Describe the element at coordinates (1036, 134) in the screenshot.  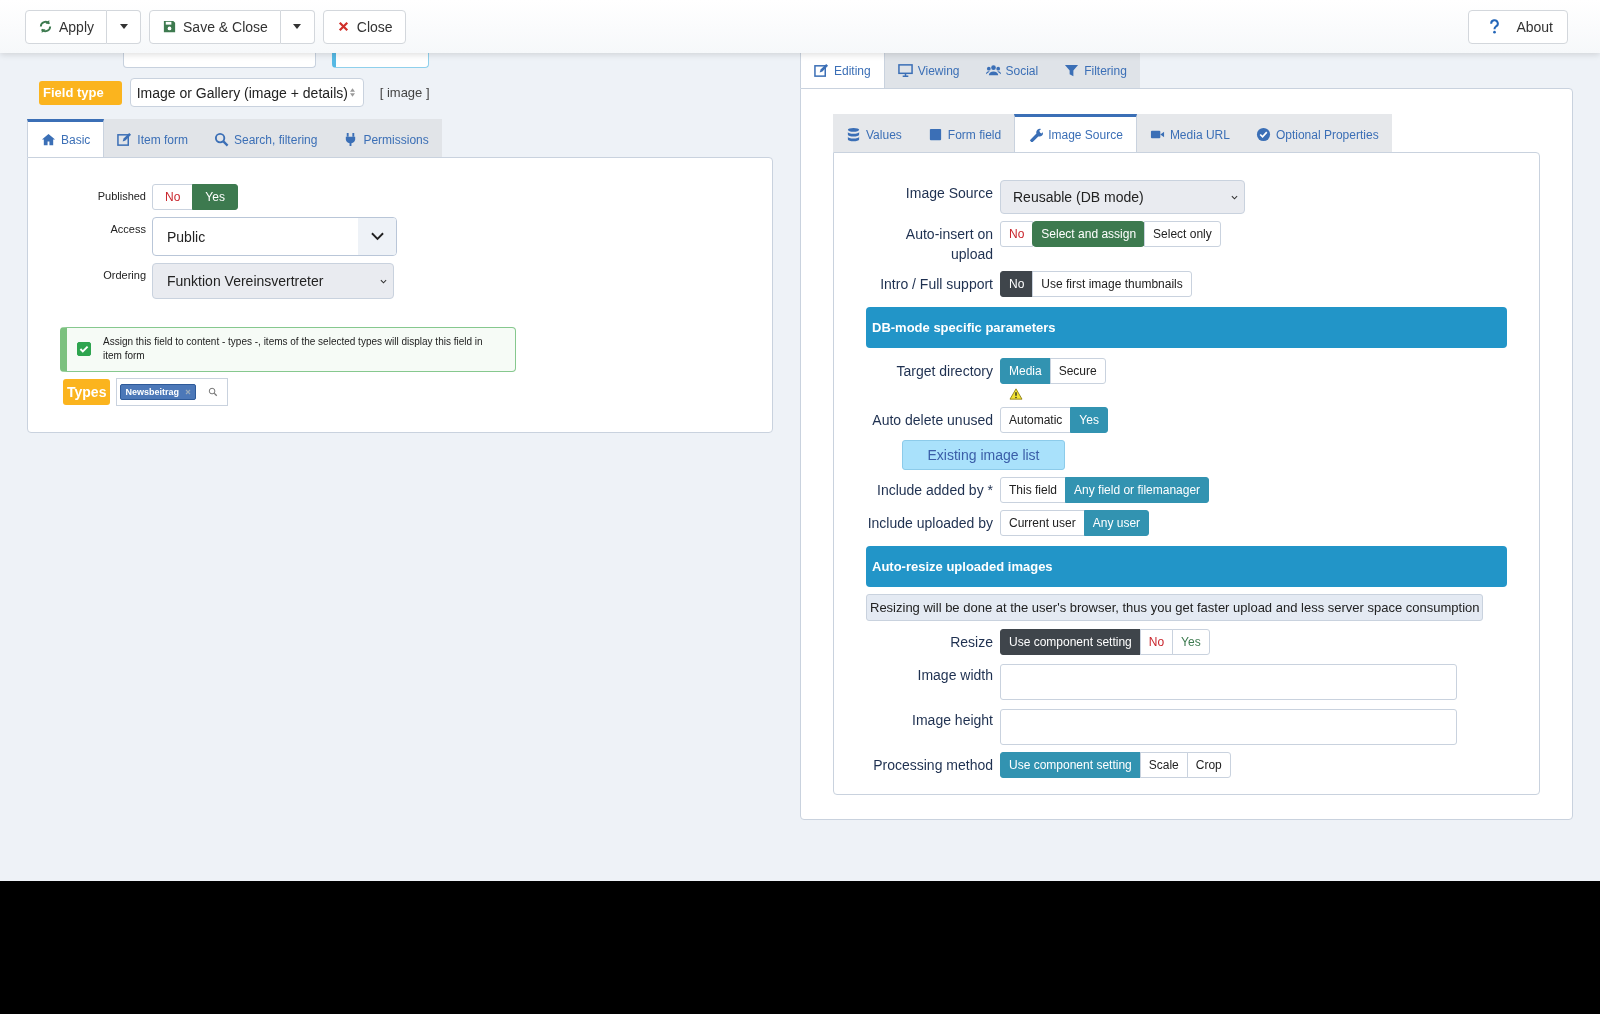
I see `wrench-icon` at that location.